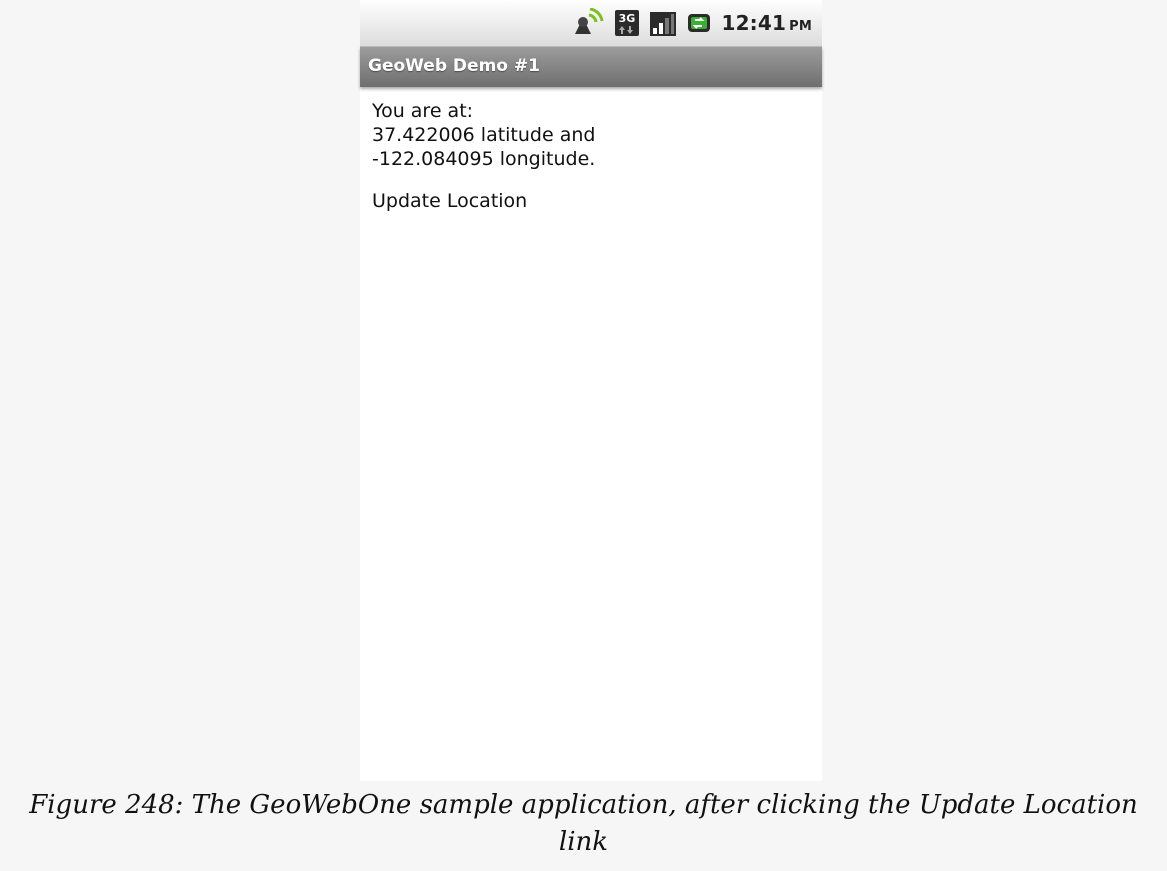 This screenshot has width=1167, height=871. What do you see at coordinates (663, 23) in the screenshot?
I see `signal-strength-icon` at bounding box center [663, 23].